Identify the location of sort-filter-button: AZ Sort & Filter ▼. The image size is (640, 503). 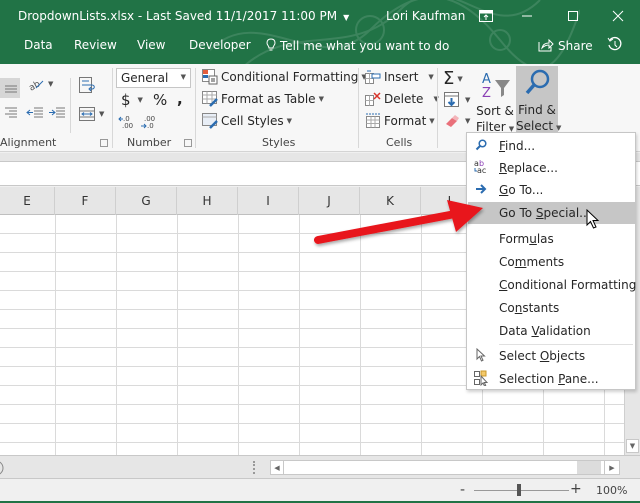
(495, 102).